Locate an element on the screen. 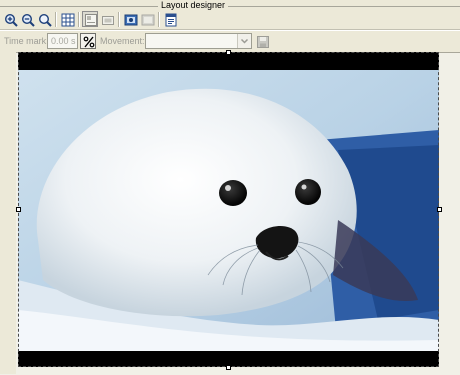  layout-mode-b-button is located at coordinates (107, 19).